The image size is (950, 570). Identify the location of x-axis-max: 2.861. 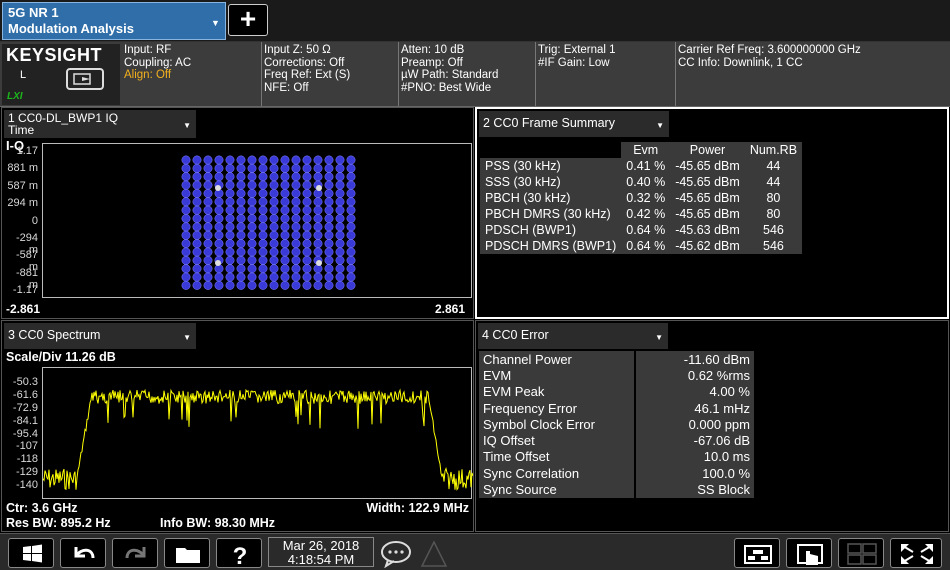
(449, 309).